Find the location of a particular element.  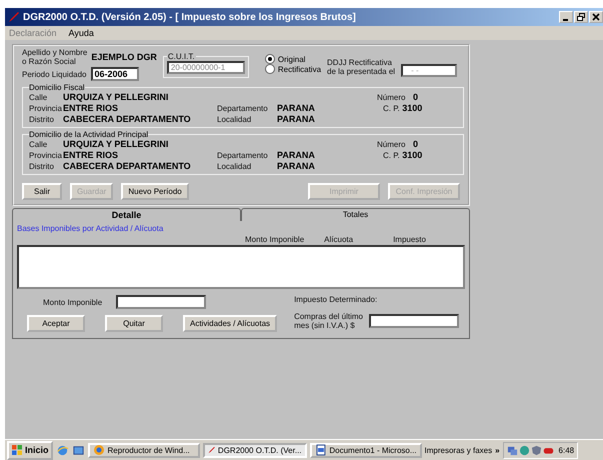

close-button is located at coordinates (596, 17).